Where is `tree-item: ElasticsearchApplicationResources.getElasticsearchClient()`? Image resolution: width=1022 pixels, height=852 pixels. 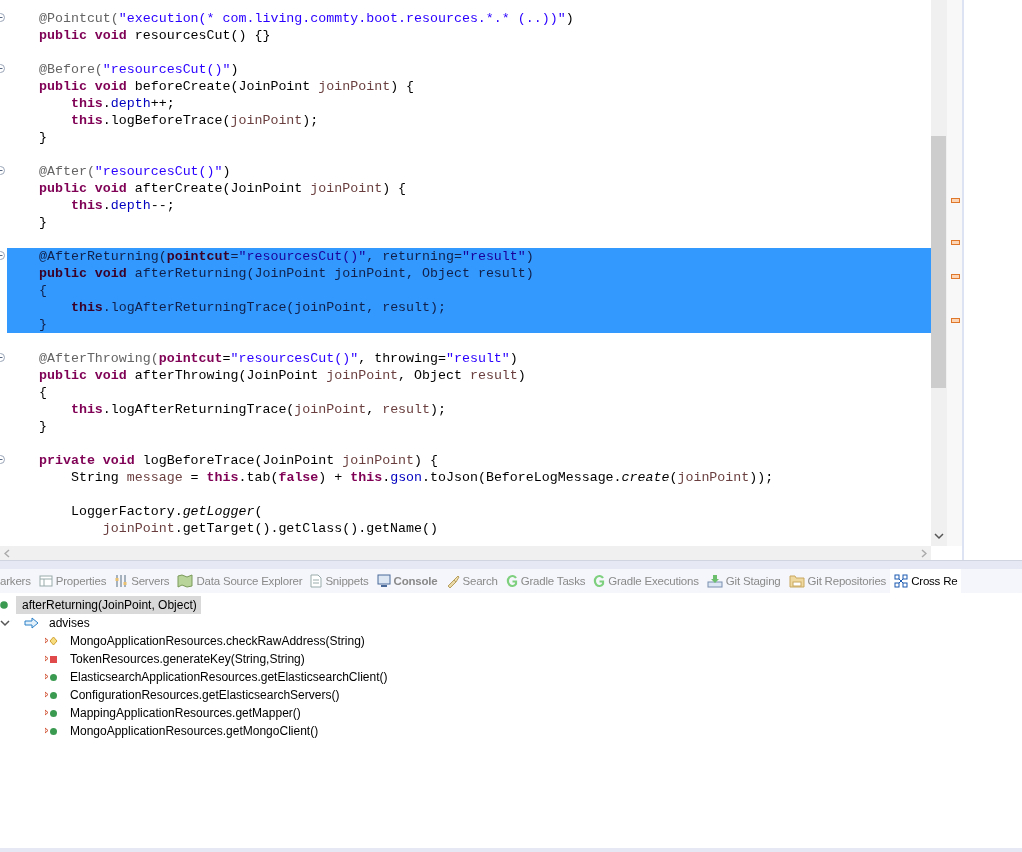
tree-item: ElasticsearchApplicationResources.getElasticsearchClient() is located at coordinates (228, 677).